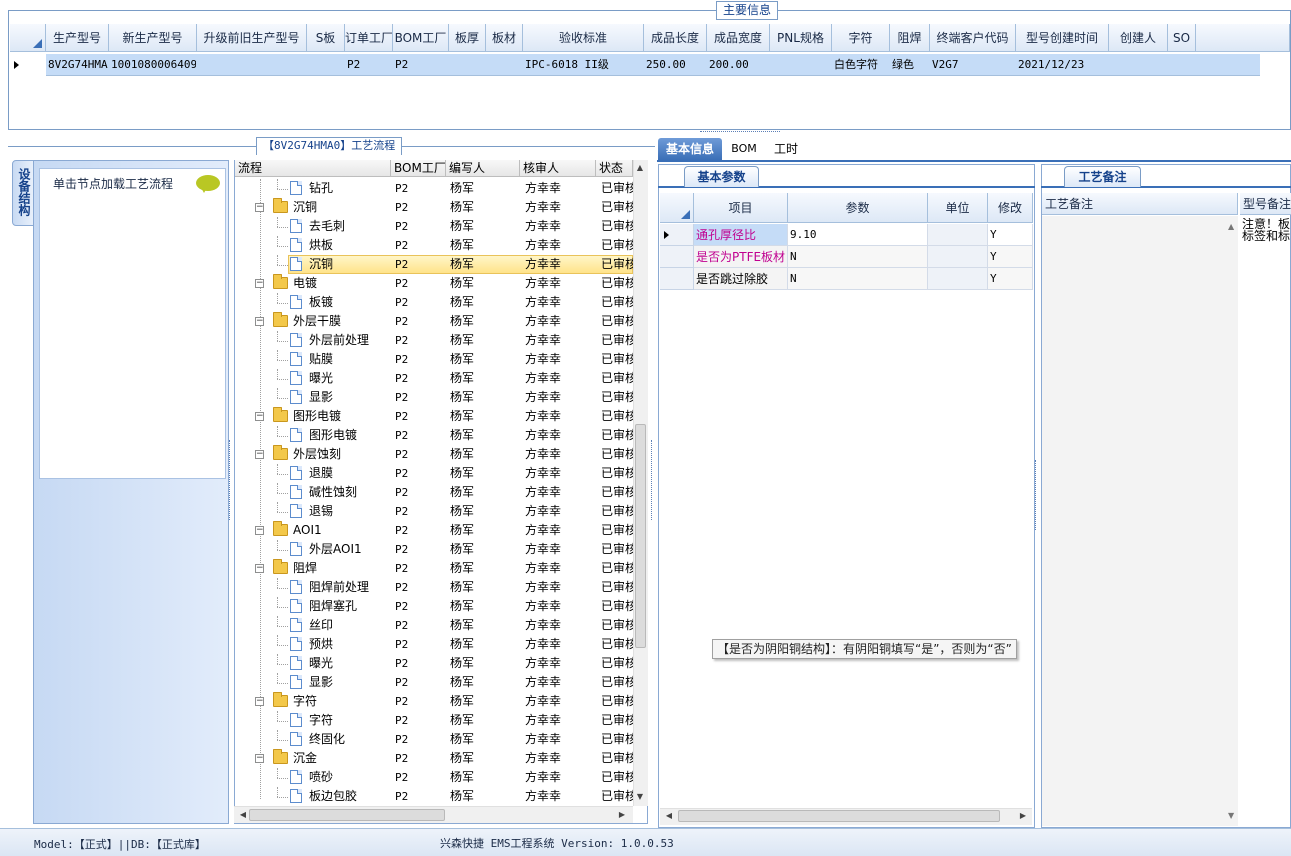 The width and height of the screenshot is (1291, 856). What do you see at coordinates (858, 235) in the screenshot?
I see `params-cell-value: 9.10` at bounding box center [858, 235].